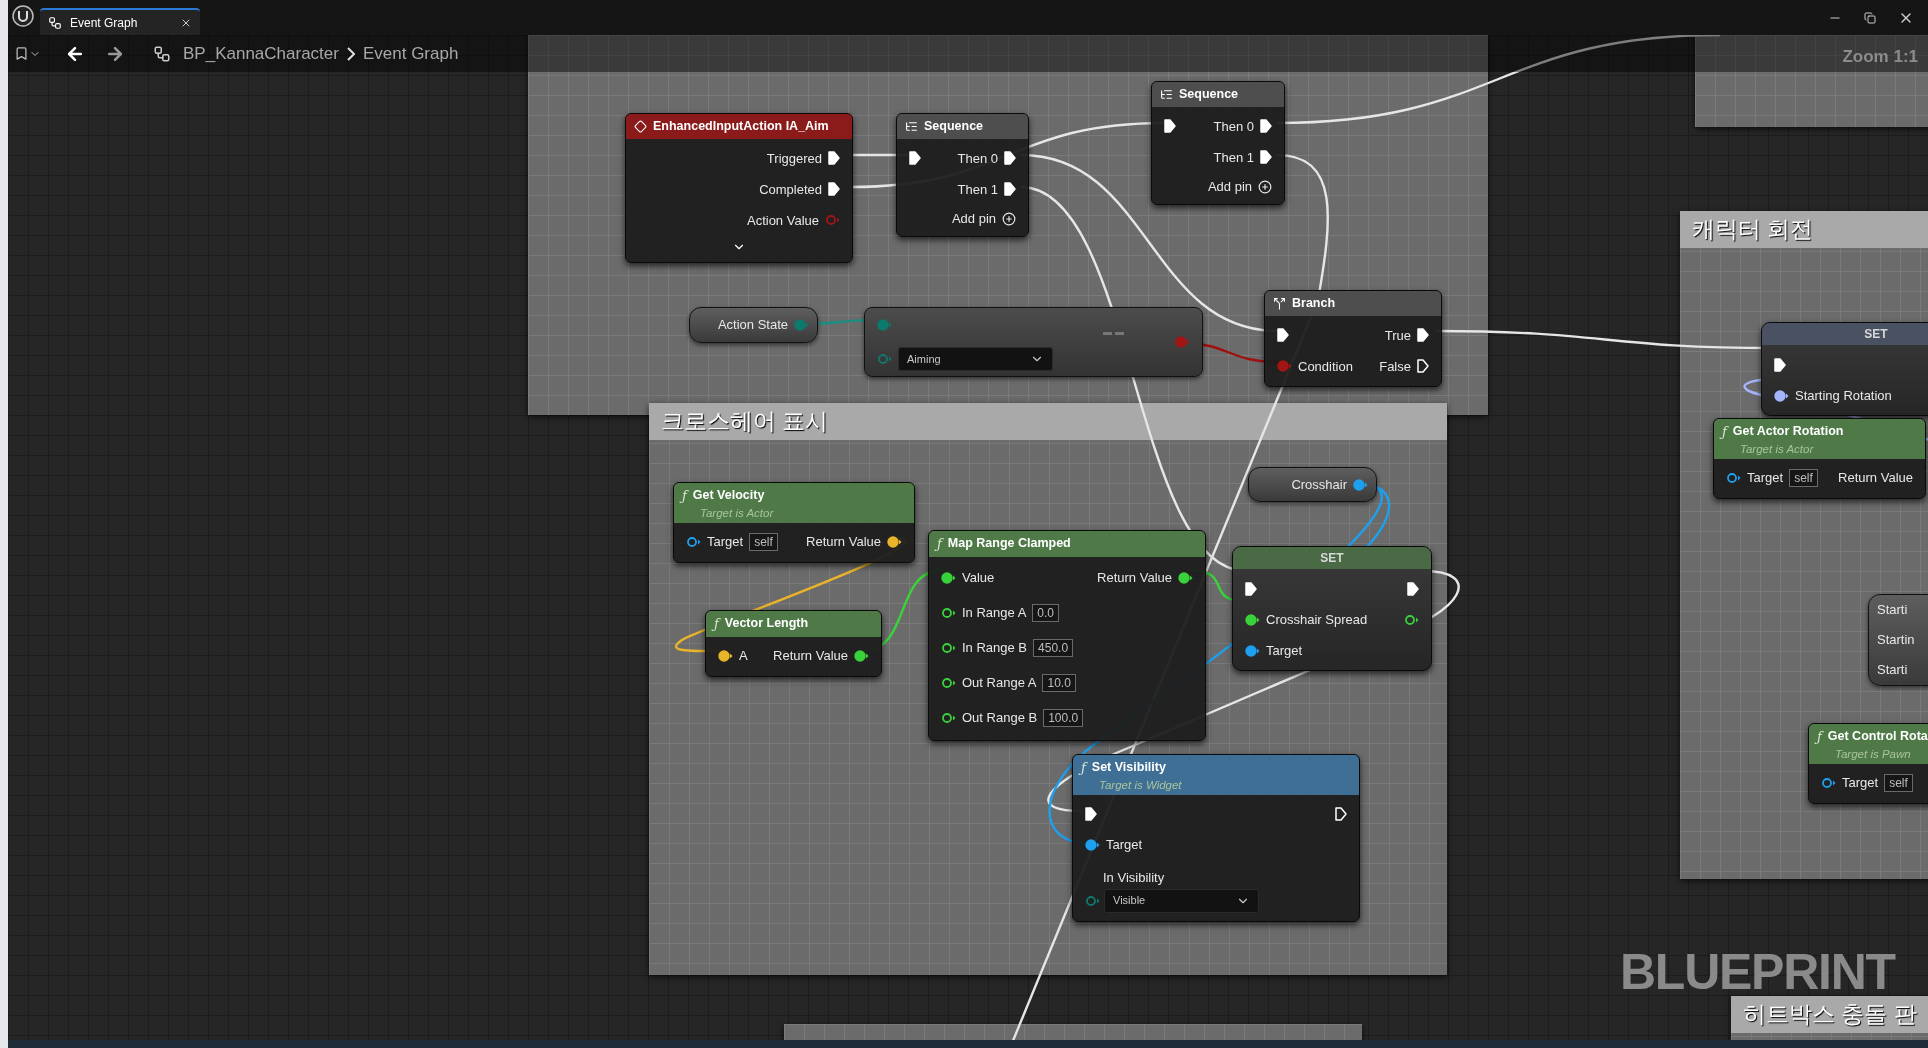 This screenshot has height=1048, width=1928. Describe the element at coordinates (794, 522) in the screenshot. I see `graph-node: ƒ Get Velocity Target is Actor Target self Return Value` at that location.